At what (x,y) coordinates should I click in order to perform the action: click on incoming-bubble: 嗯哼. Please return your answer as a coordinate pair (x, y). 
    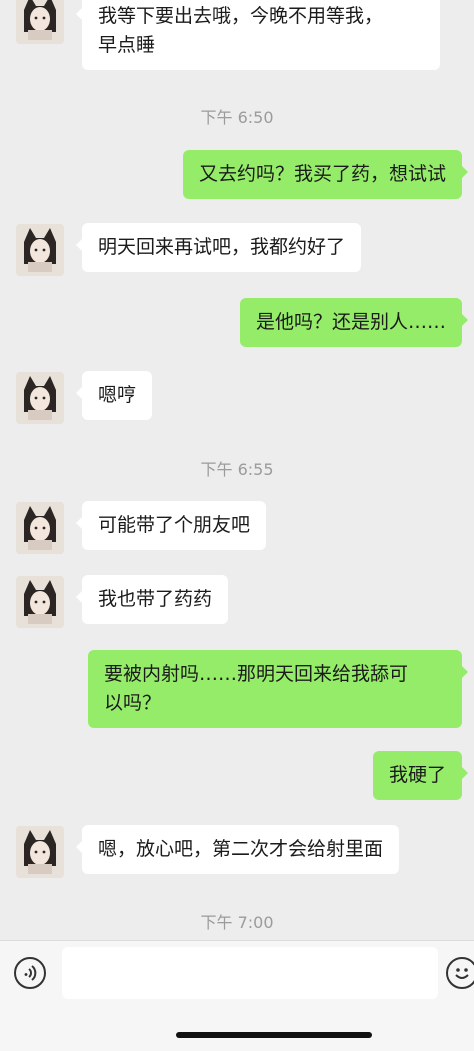
    Looking at the image, I should click on (114, 395).